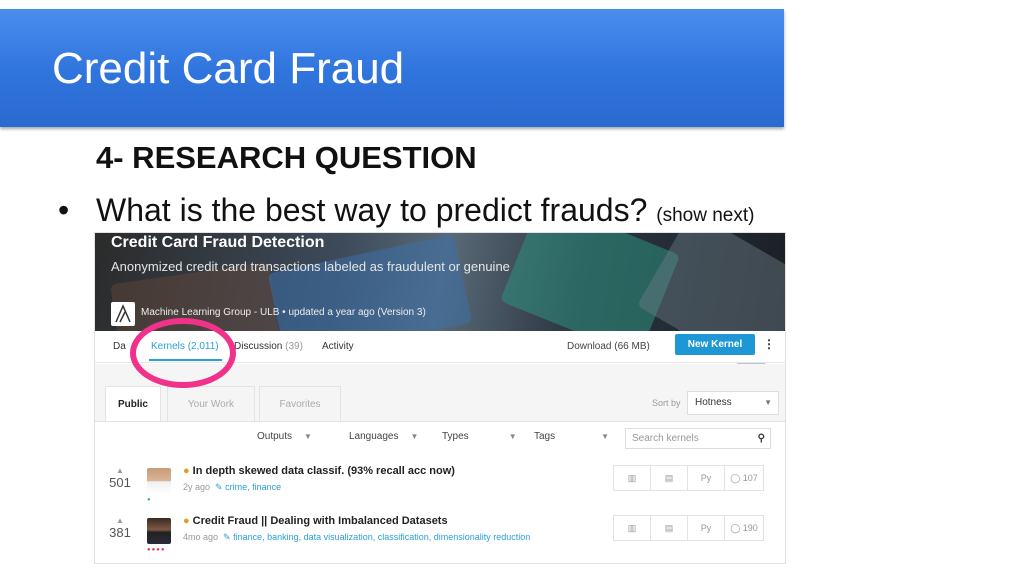 The width and height of the screenshot is (1024, 576). I want to click on kernel-actions: ▥ ▤ Py ◯ 107, so click(688, 478).